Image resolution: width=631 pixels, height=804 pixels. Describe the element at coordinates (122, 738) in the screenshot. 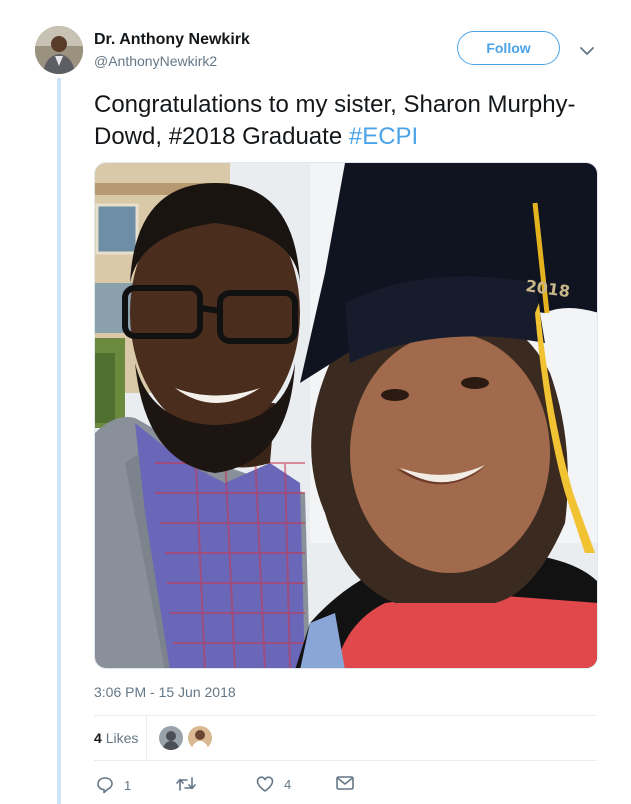

I see `likes-label: Likes` at that location.